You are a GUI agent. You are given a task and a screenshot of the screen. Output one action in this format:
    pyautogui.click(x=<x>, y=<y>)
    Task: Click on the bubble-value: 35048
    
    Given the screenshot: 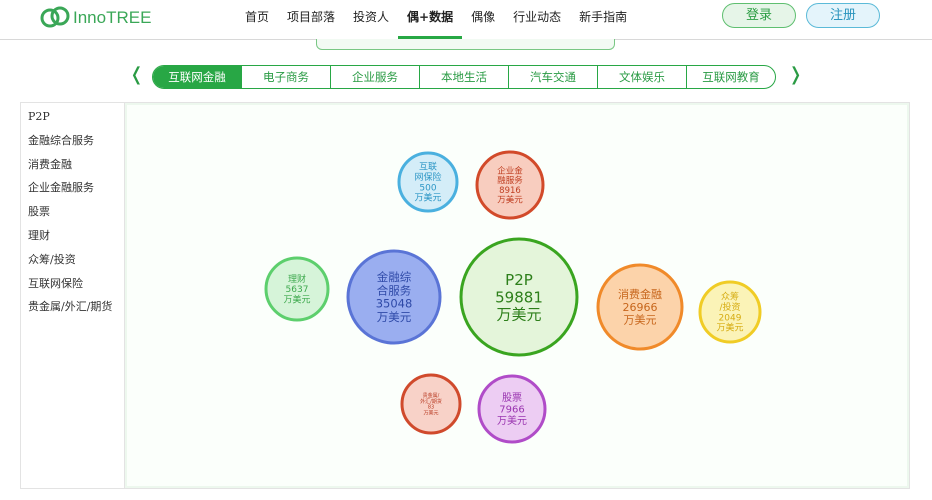 What is the action you would take?
    pyautogui.click(x=394, y=304)
    